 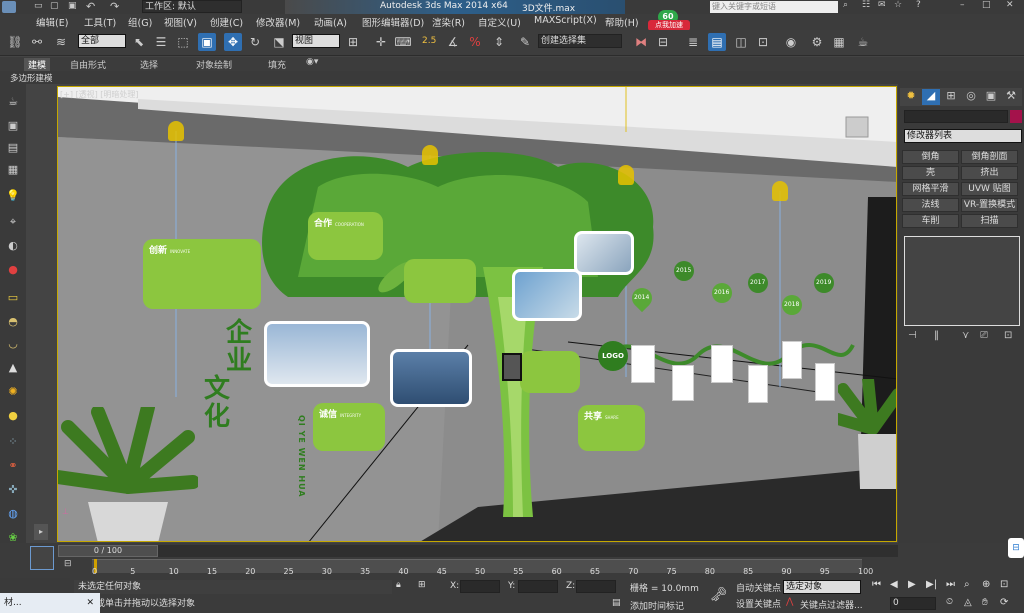 What do you see at coordinates (894, 584) in the screenshot?
I see `prev-frame-icon: ◀` at bounding box center [894, 584].